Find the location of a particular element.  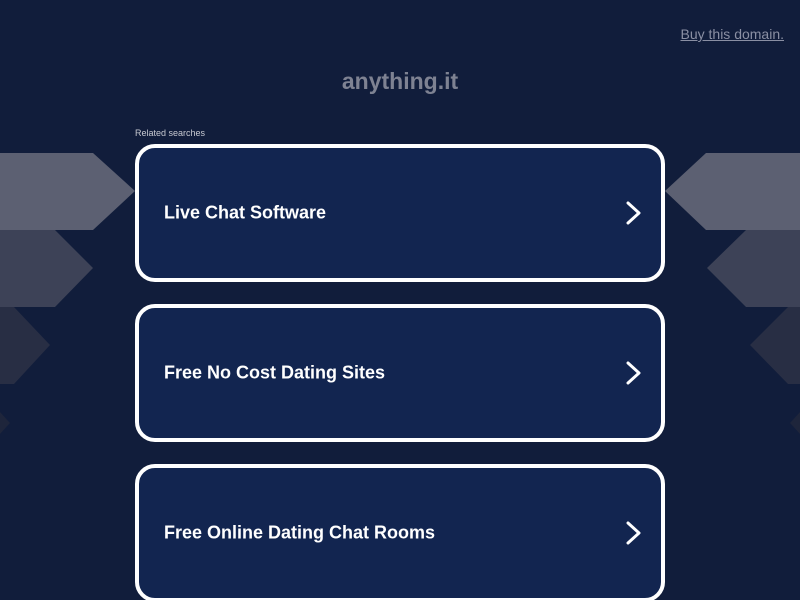

buy-domain-link: Buy this domain. is located at coordinates (733, 34).